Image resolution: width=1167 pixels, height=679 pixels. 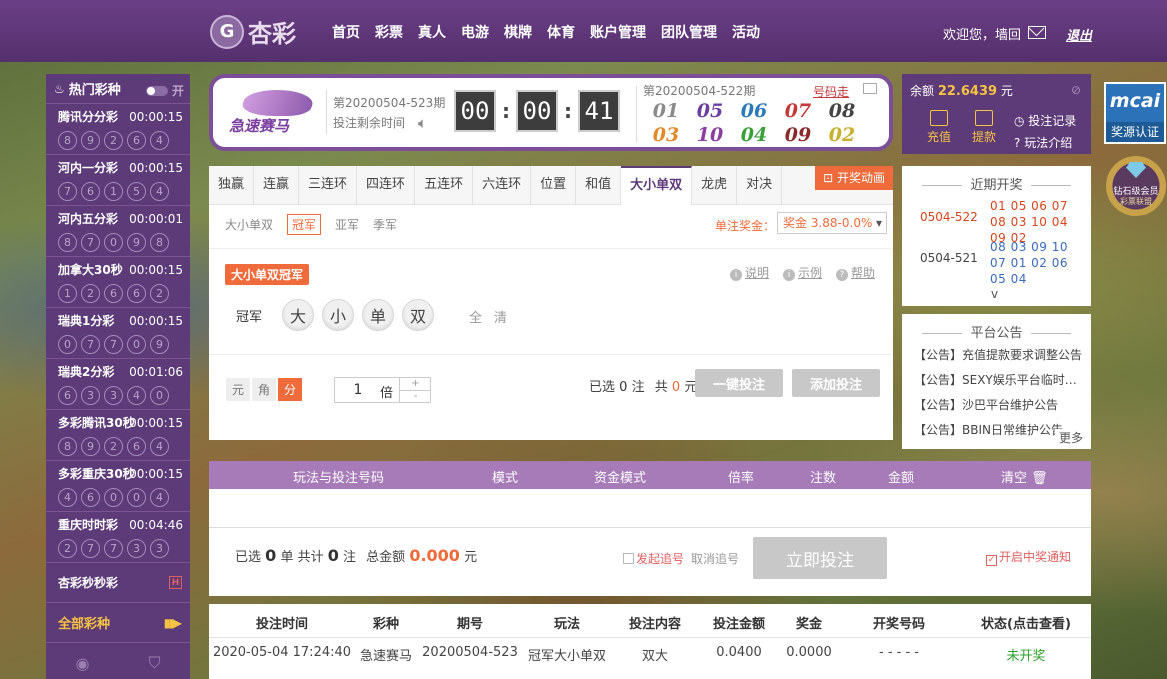 I want to click on one-click-bet-button: 一键投注, so click(x=739, y=383).